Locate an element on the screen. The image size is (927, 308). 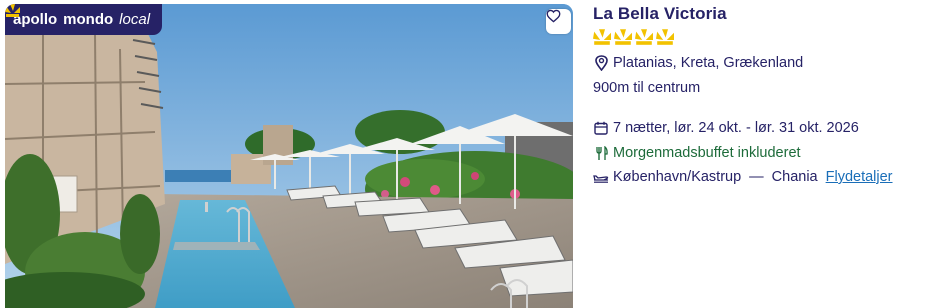
location-text: Platanias, Kreta, Grækenland is located at coordinates (708, 63).